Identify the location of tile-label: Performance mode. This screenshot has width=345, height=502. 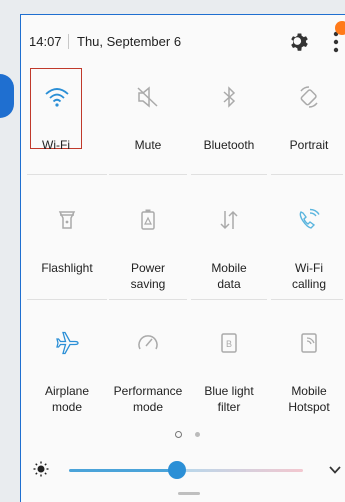
(148, 399).